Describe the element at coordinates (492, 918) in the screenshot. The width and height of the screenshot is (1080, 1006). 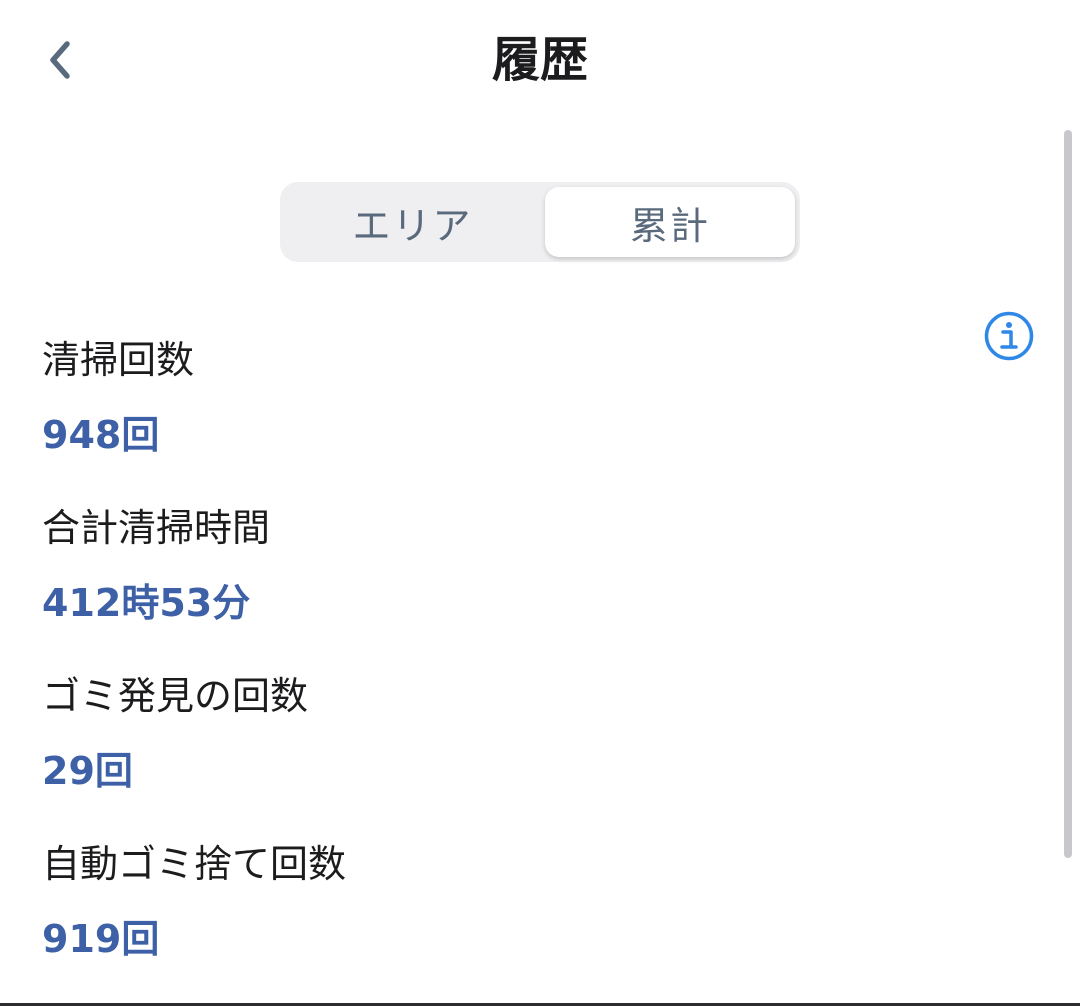
I see `stat-auto-empty-count: 自動ゴミ捨て回数 919回` at that location.